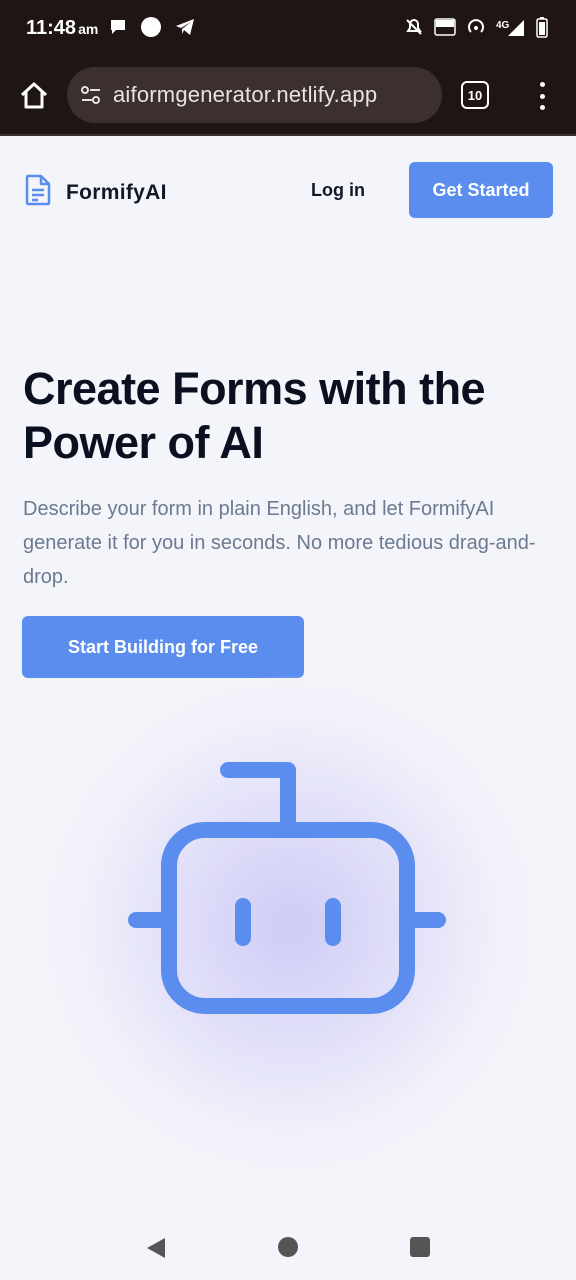 The height and width of the screenshot is (1280, 576). What do you see at coordinates (481, 190) in the screenshot?
I see `get-started-button: Get Started` at bounding box center [481, 190].